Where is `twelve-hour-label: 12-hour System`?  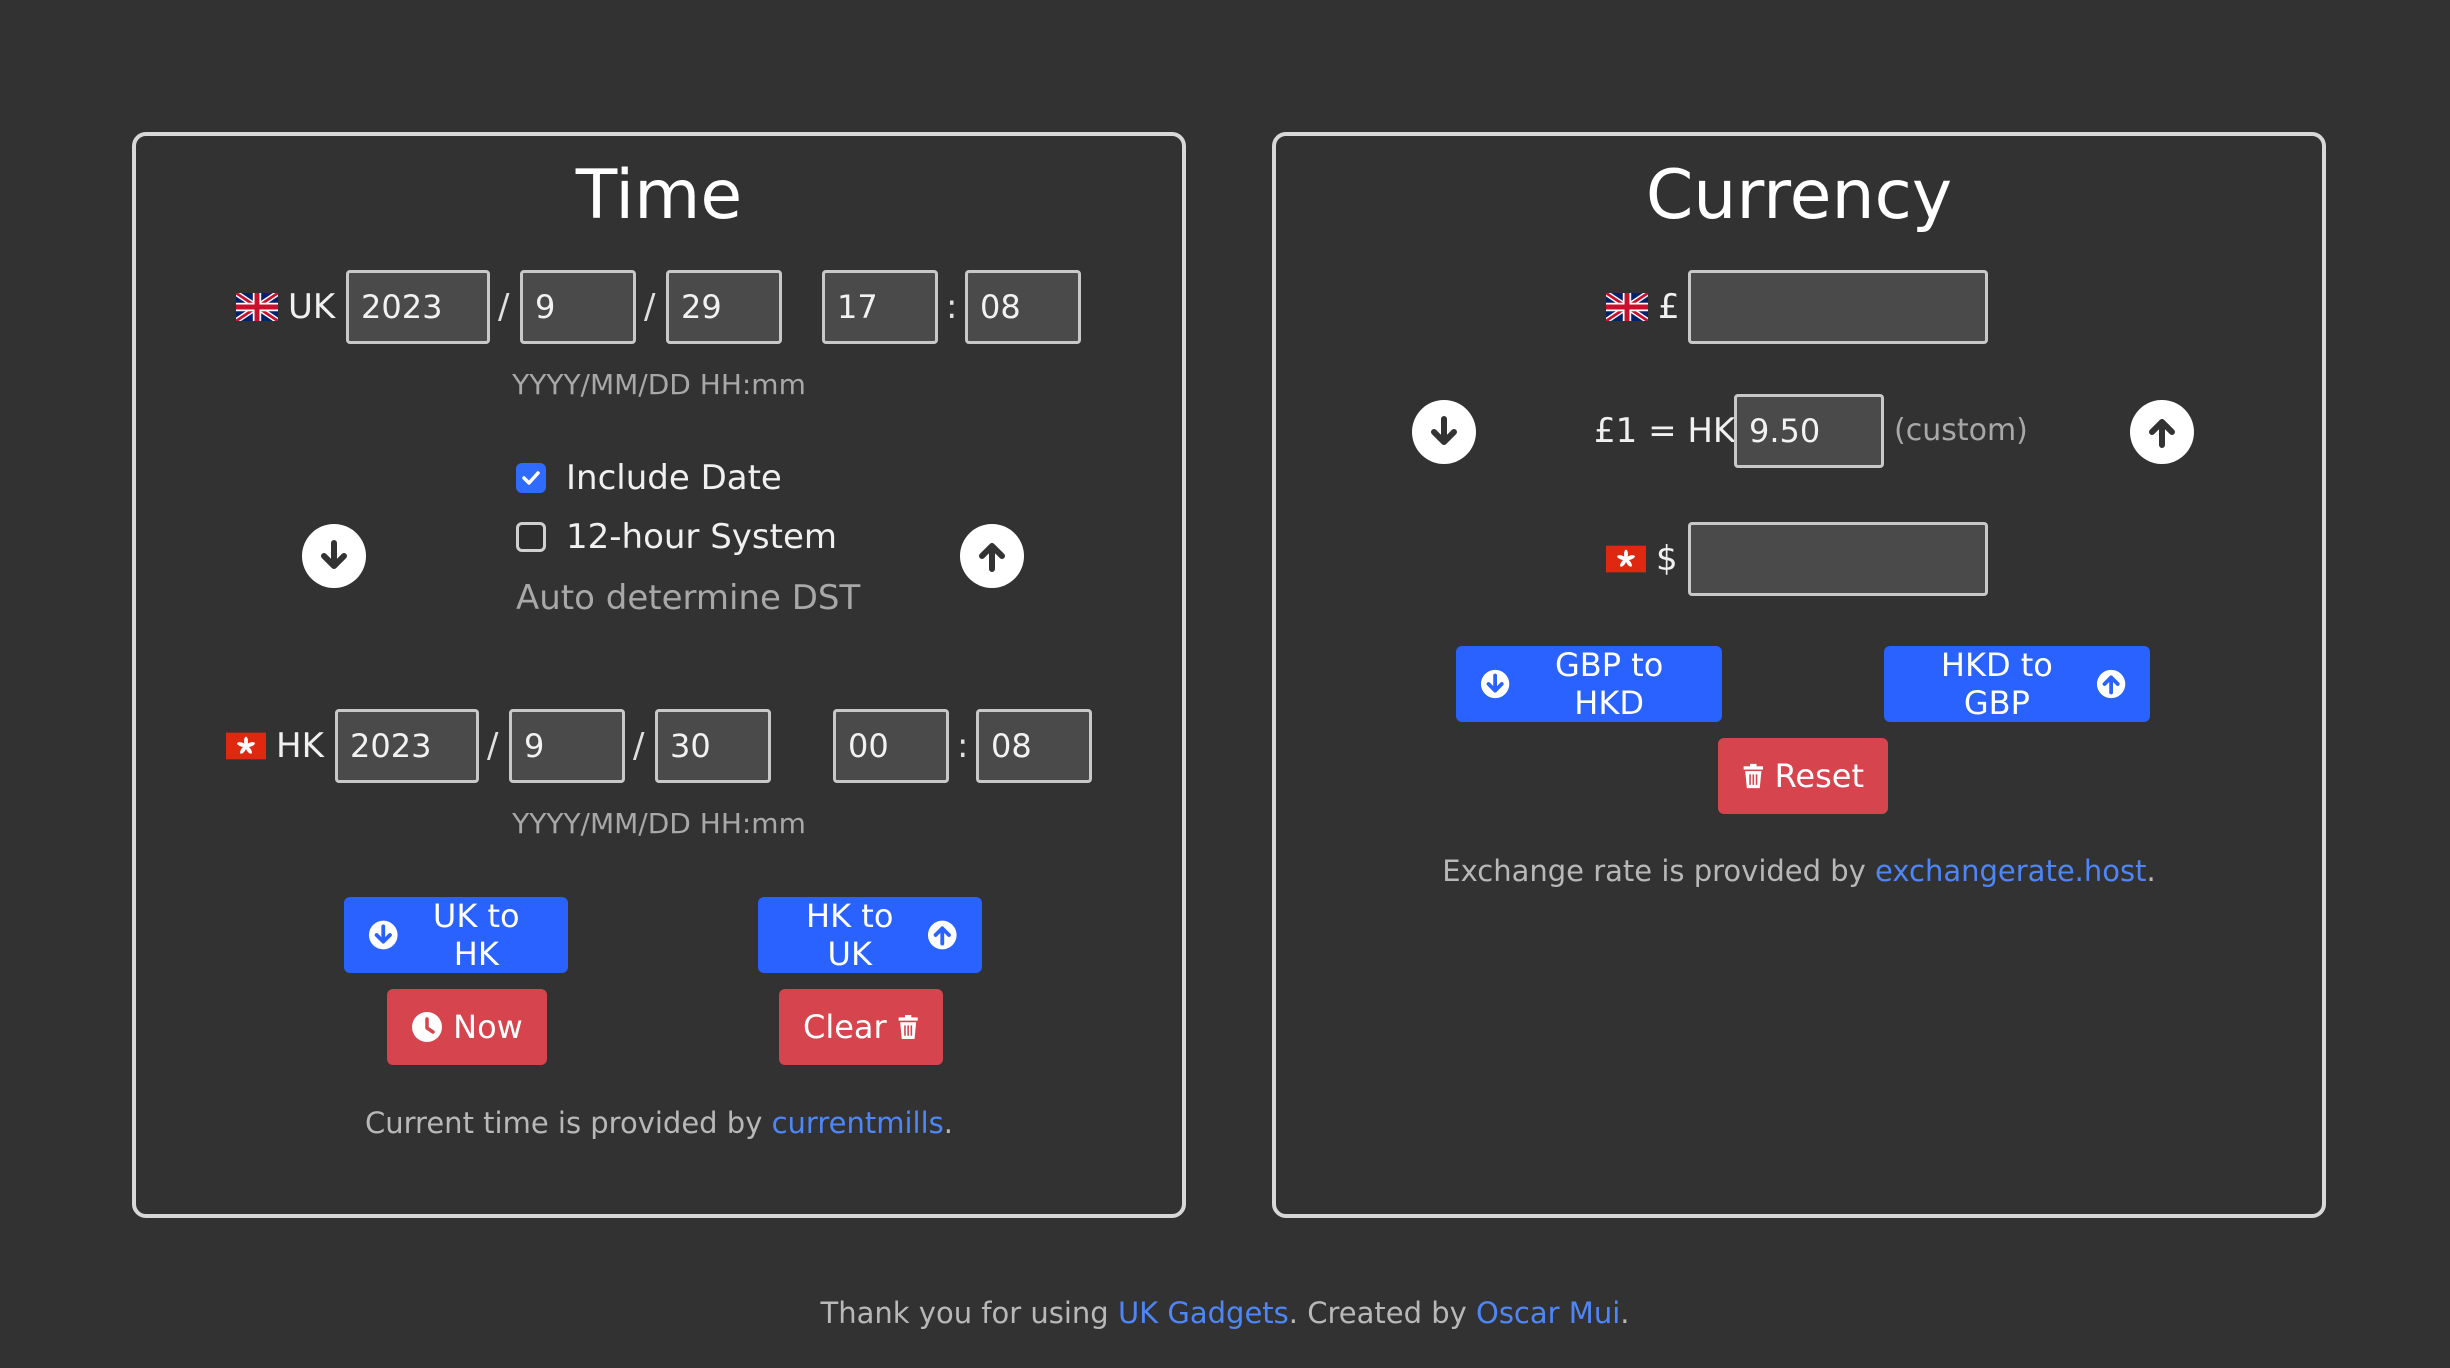
twelve-hour-label: 12-hour System is located at coordinates (702, 537).